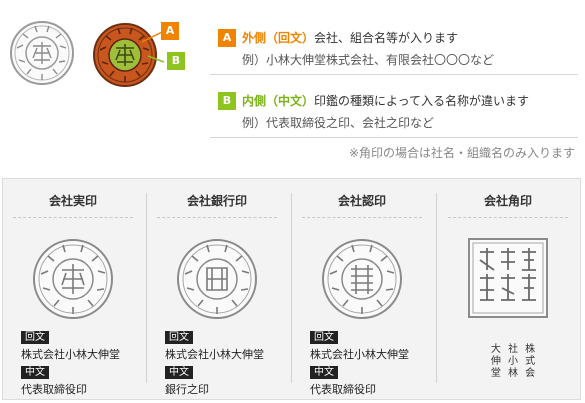 The height and width of the screenshot is (403, 585). I want to click on legend-b-badge: B, so click(227, 101).